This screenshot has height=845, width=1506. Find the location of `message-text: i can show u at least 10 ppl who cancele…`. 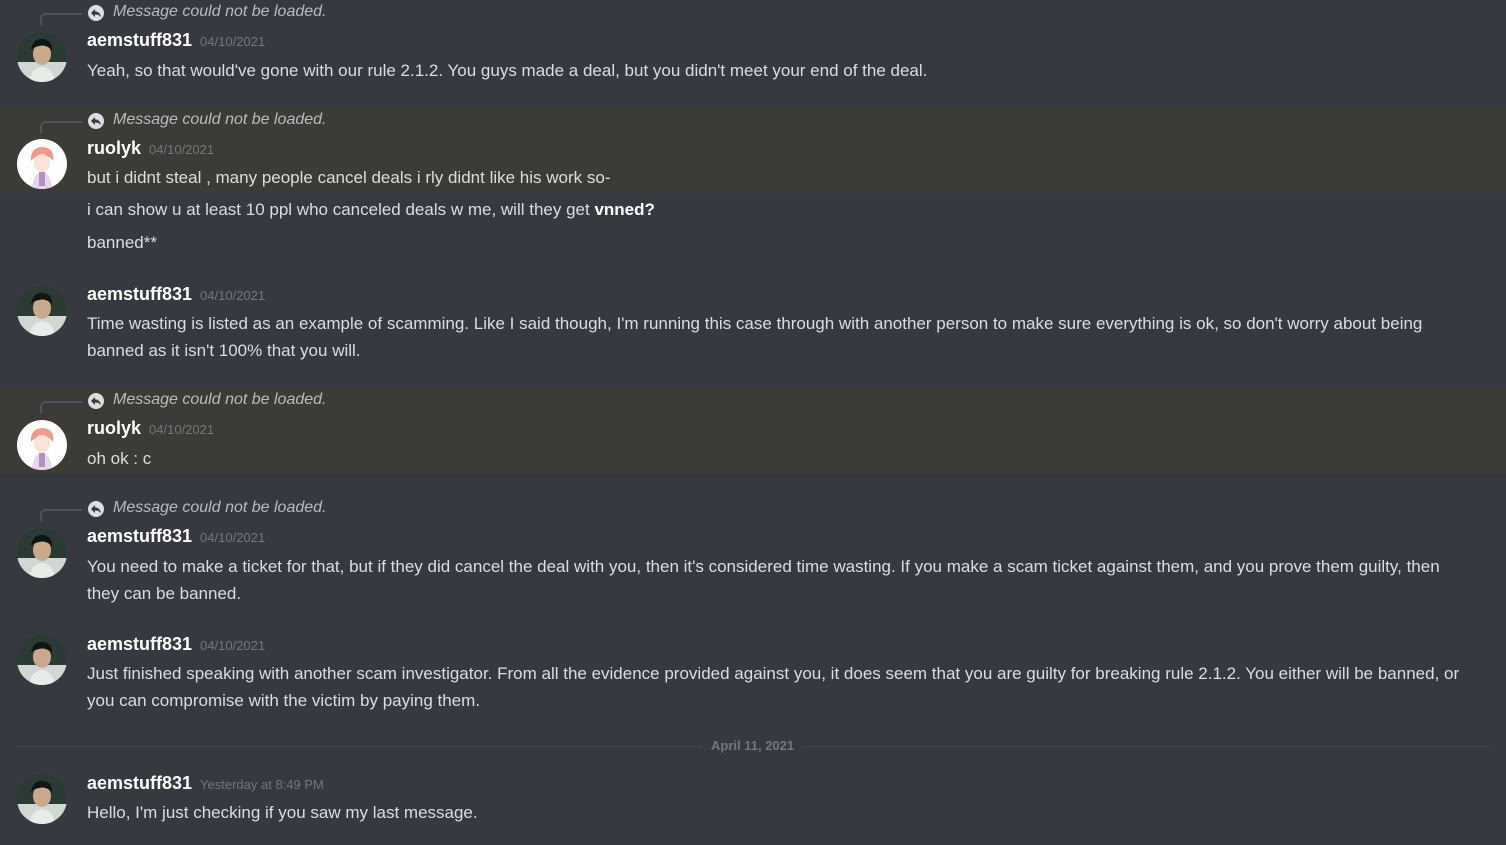

message-text: i can show u at least 10 ppl who cancele… is located at coordinates (777, 209).